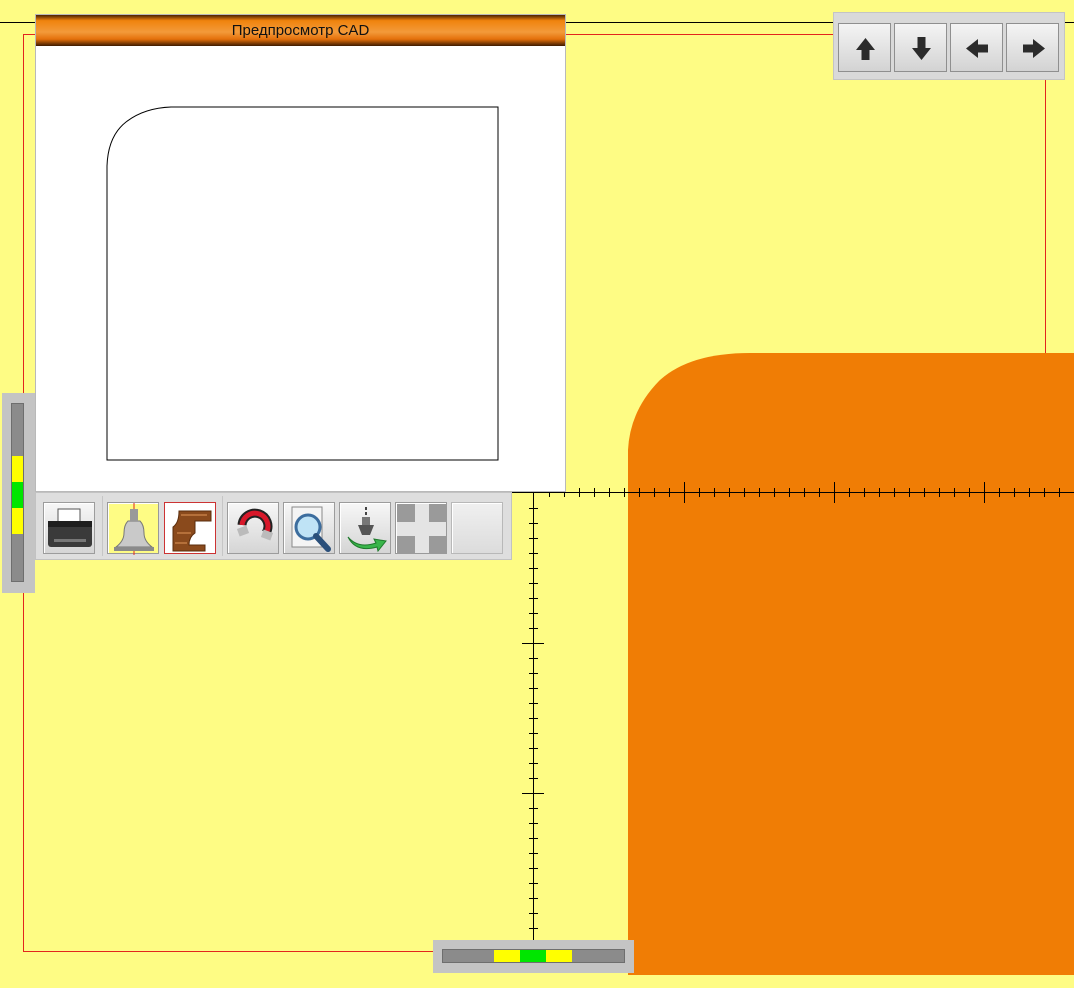 The width and height of the screenshot is (1074, 988). I want to click on cad-outline, so click(302, 283).